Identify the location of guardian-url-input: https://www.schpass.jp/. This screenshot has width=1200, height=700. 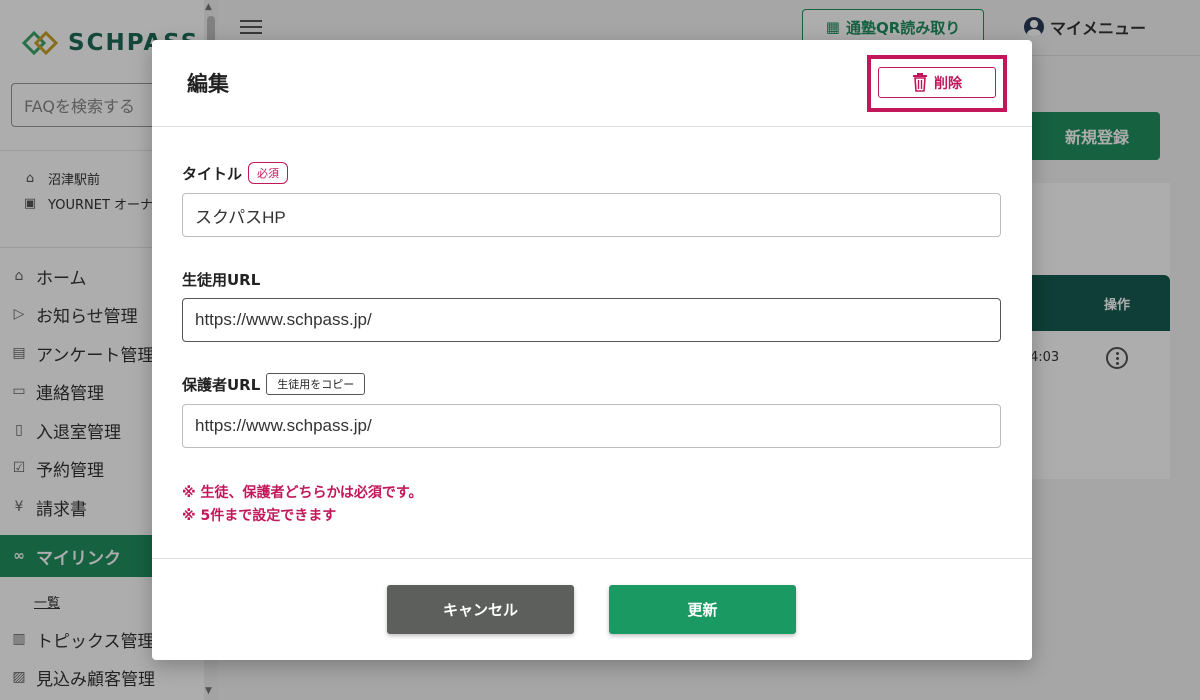
(591, 426).